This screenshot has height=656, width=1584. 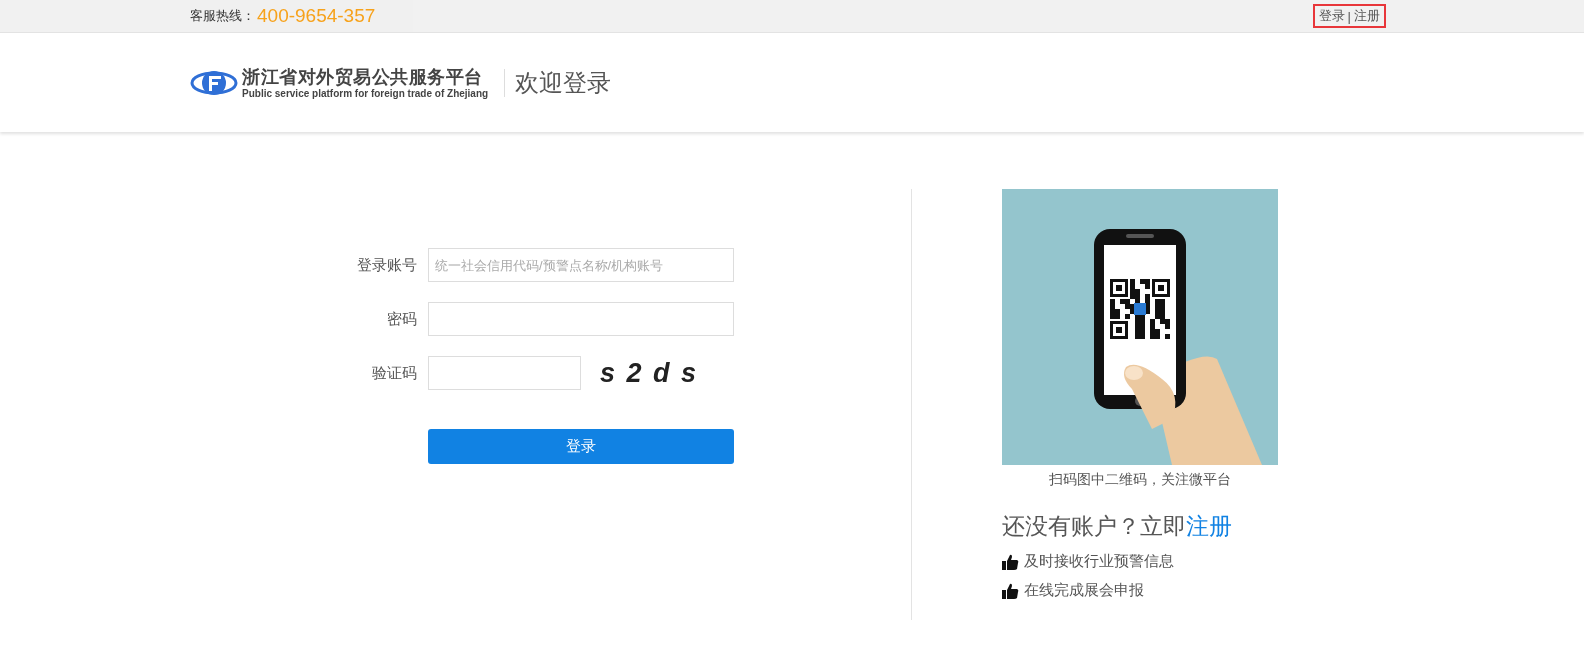 What do you see at coordinates (1099, 561) in the screenshot?
I see `benefit-text: 及时接收行业预警信息` at bounding box center [1099, 561].